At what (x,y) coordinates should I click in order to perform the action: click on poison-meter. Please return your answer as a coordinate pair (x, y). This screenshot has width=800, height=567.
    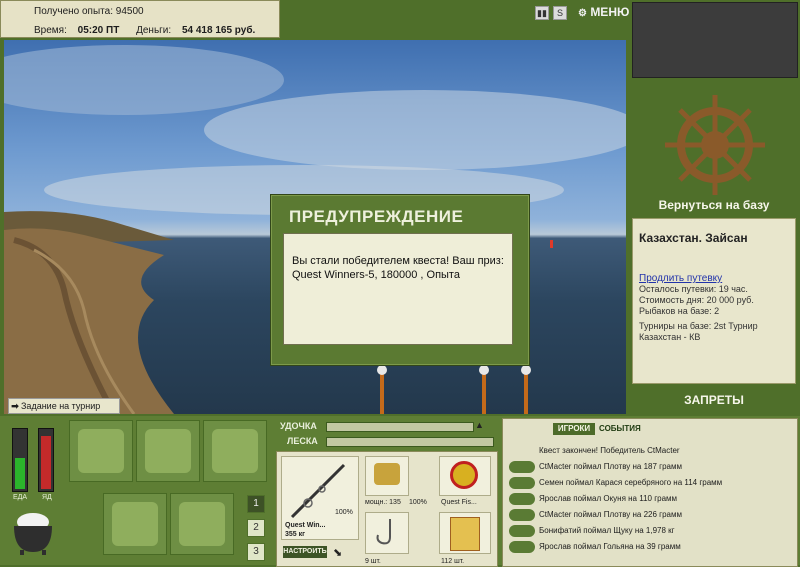
    Looking at the image, I should click on (46, 460).